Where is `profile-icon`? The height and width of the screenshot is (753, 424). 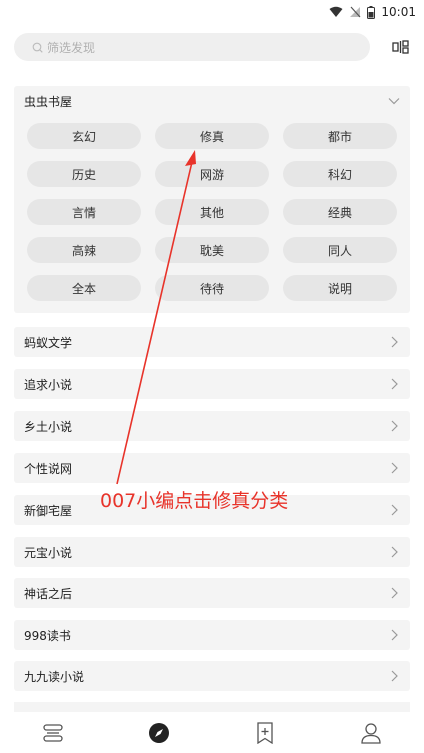 profile-icon is located at coordinates (371, 733).